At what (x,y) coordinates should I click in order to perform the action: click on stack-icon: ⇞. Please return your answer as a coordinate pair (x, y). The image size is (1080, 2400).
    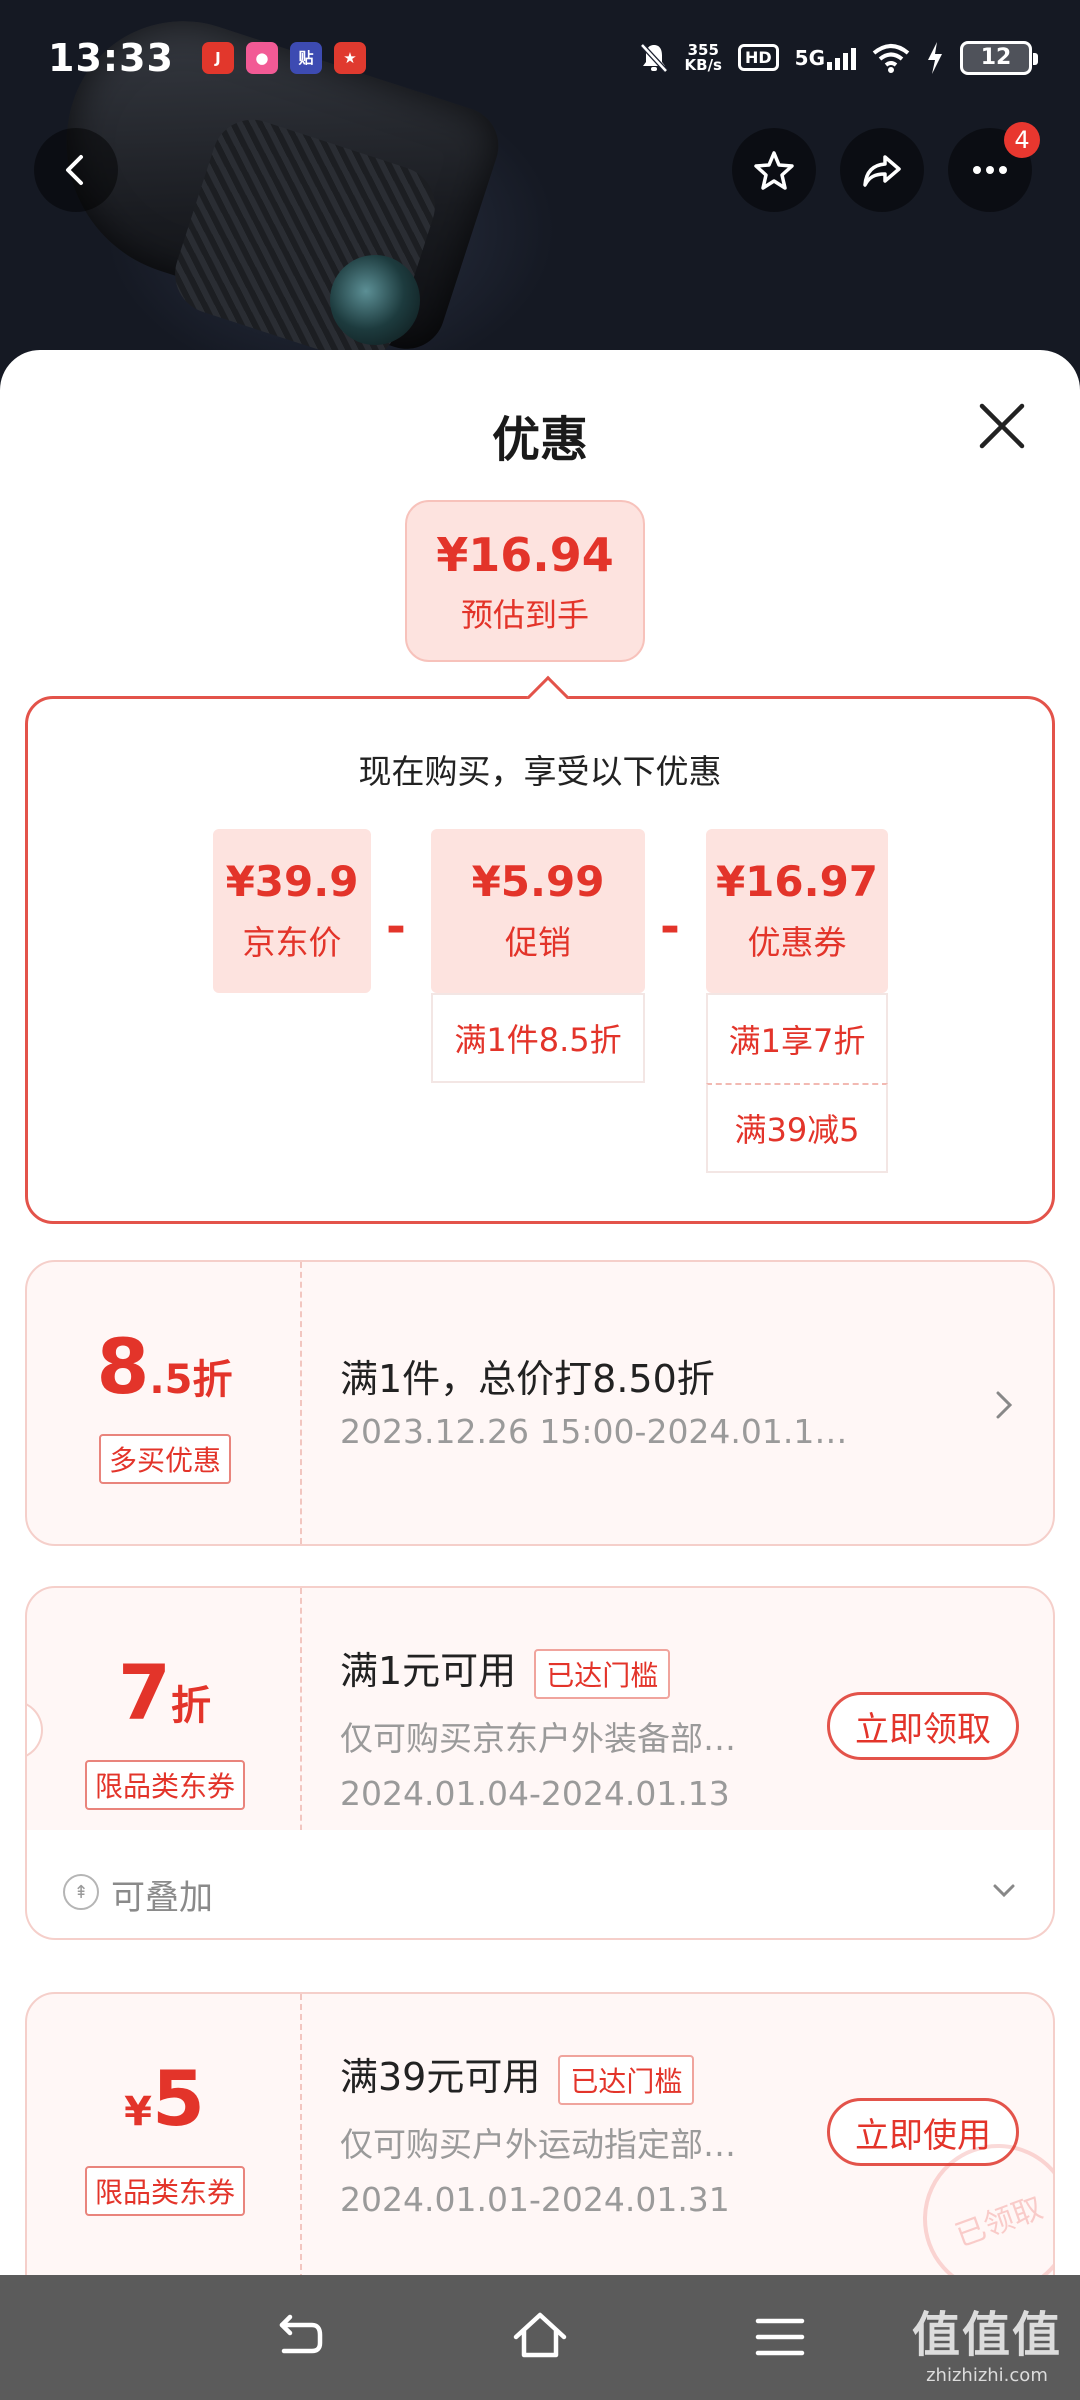
    Looking at the image, I should click on (81, 1892).